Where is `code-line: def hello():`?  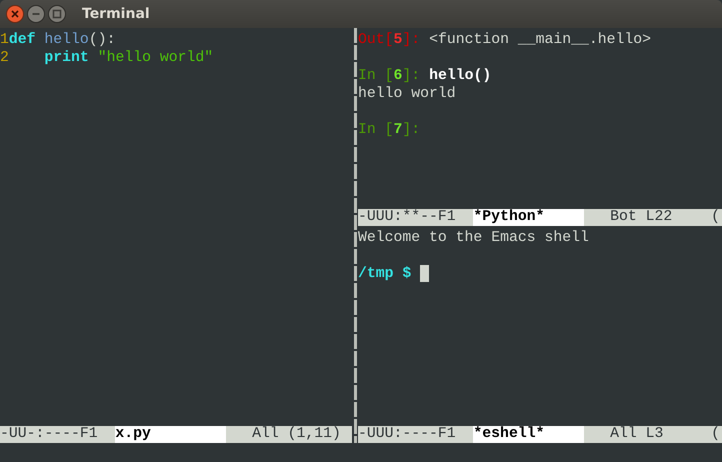
code-line: def hello(): is located at coordinates (62, 40).